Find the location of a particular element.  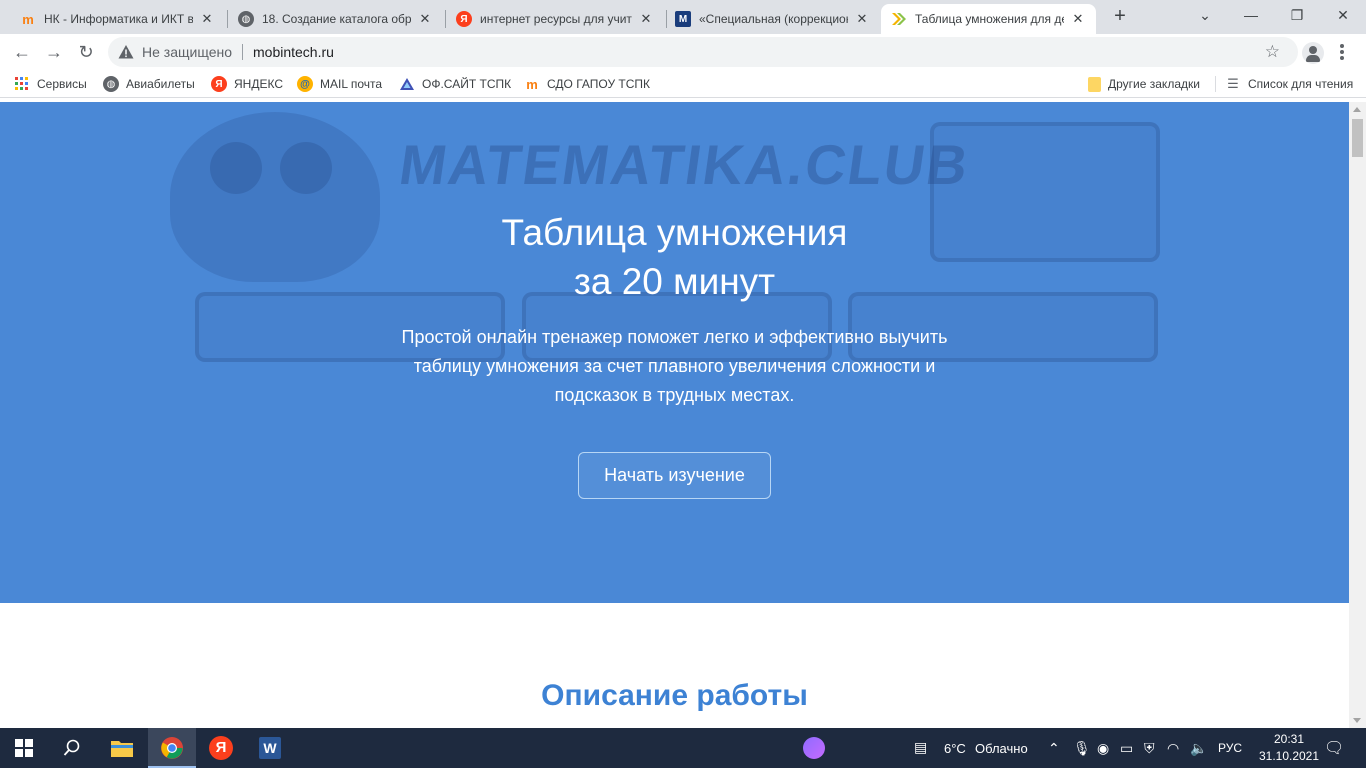

tab-1: m НК - Информатика и ИКТ в ✕ is located at coordinates (117, 19).